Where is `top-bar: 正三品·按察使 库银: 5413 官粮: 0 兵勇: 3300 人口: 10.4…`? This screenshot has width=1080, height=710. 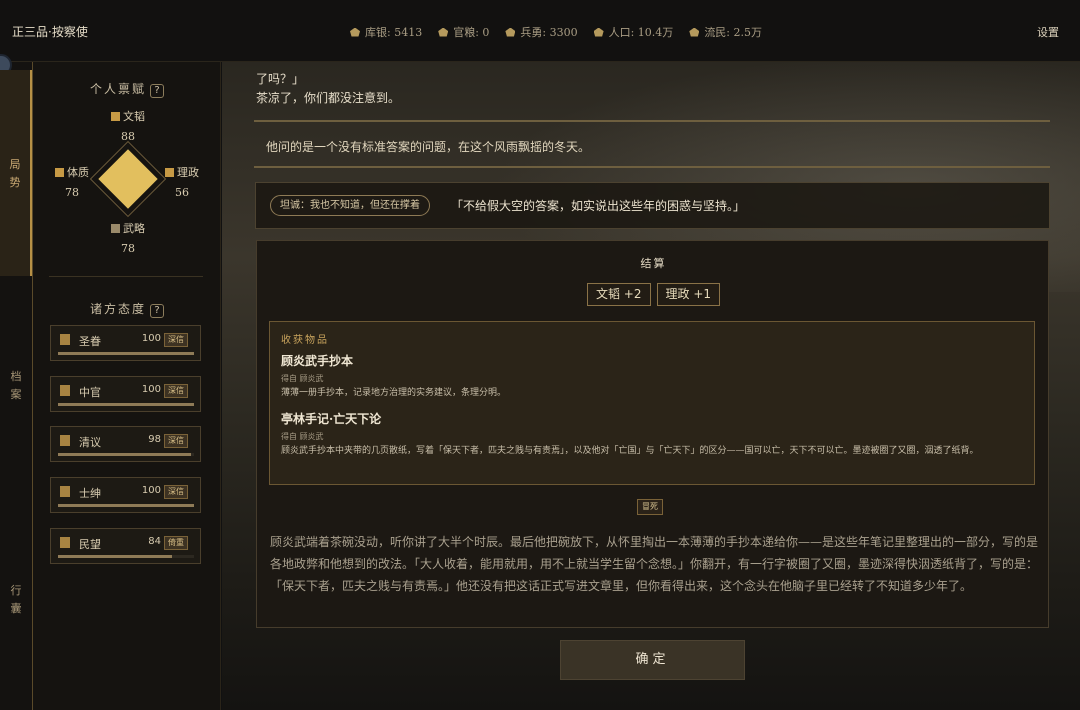 top-bar: 正三品·按察使 库银: 5413 官粮: 0 兵勇: 3300 人口: 10.4… is located at coordinates (540, 31).